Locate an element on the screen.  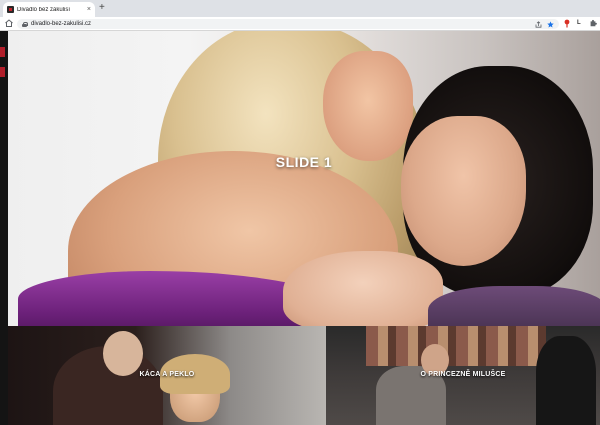
tile-label-o-princezne-milusce: O PRINCEZNĚ MILUŠCE is located at coordinates (463, 374).